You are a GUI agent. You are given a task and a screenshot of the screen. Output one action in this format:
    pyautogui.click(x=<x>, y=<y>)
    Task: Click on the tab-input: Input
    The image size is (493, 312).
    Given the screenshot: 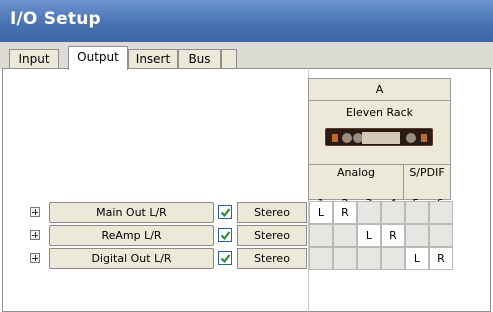 What is the action you would take?
    pyautogui.click(x=34, y=59)
    